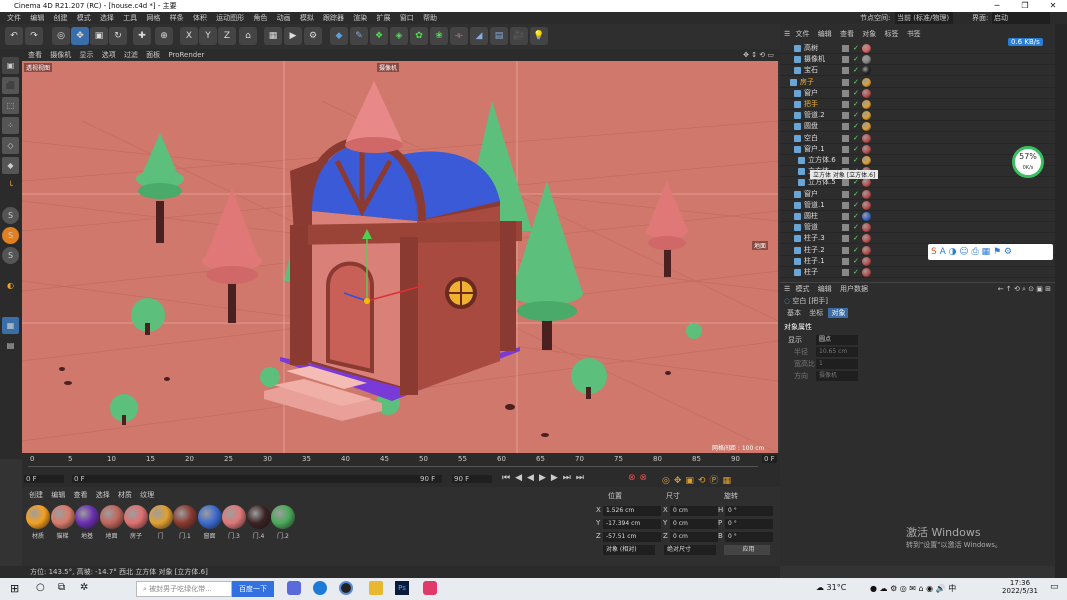  What do you see at coordinates (359, 36) in the screenshot?
I see `pen-icon: ✎` at bounding box center [359, 36].